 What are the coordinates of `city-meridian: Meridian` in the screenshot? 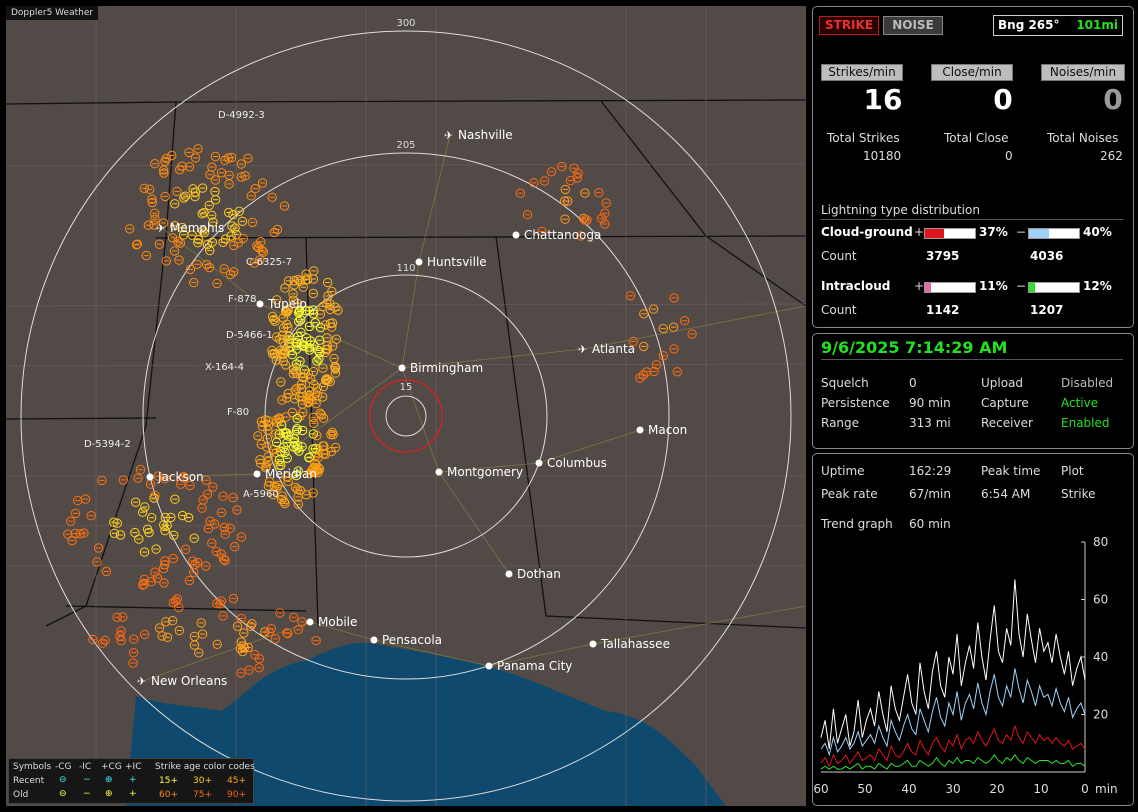 It's located at (291, 474).